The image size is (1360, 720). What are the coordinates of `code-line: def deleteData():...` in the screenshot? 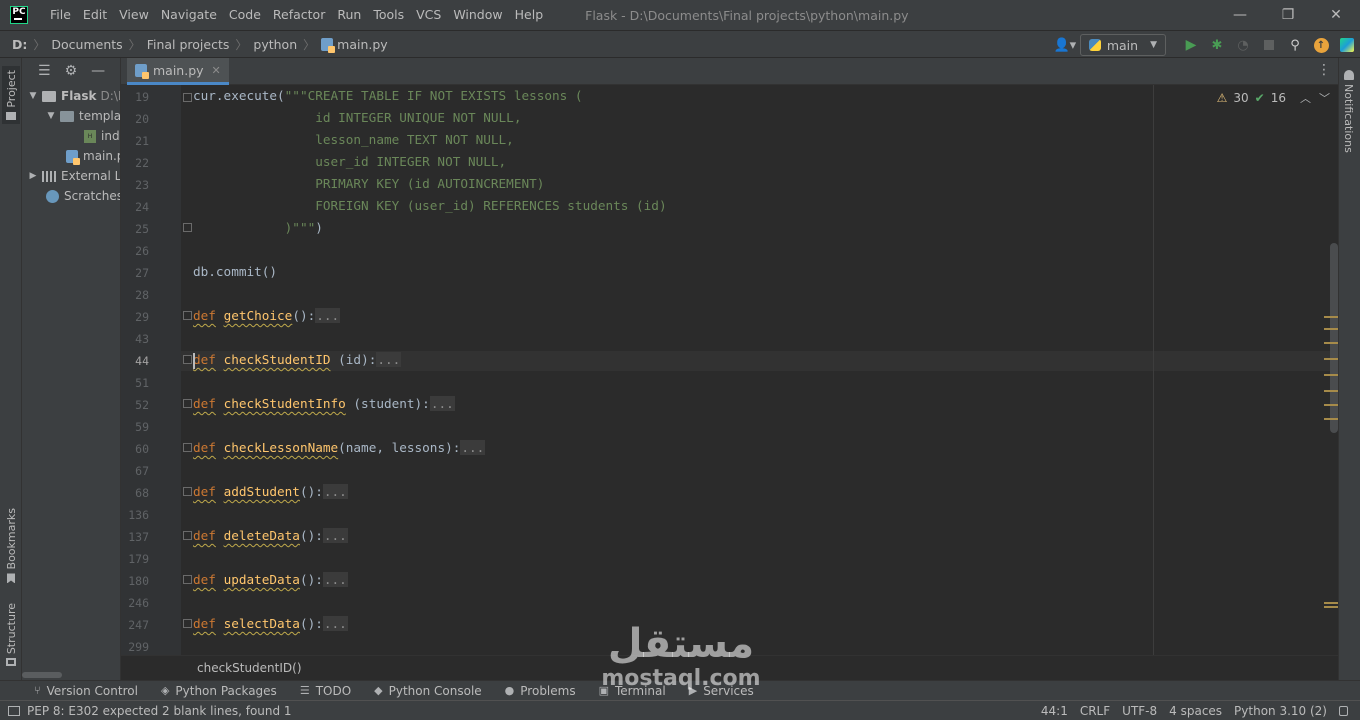 It's located at (270, 536).